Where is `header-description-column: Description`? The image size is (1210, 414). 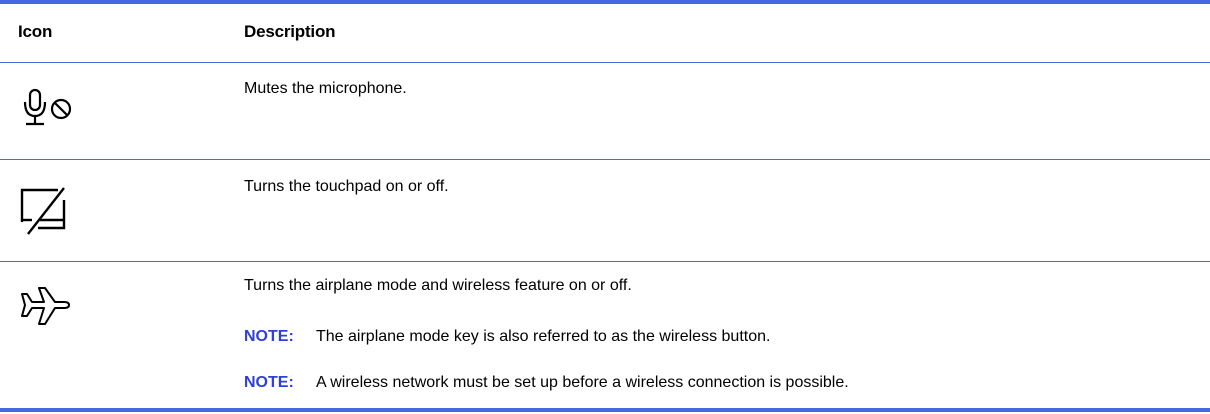
header-description-column: Description is located at coordinates (290, 31).